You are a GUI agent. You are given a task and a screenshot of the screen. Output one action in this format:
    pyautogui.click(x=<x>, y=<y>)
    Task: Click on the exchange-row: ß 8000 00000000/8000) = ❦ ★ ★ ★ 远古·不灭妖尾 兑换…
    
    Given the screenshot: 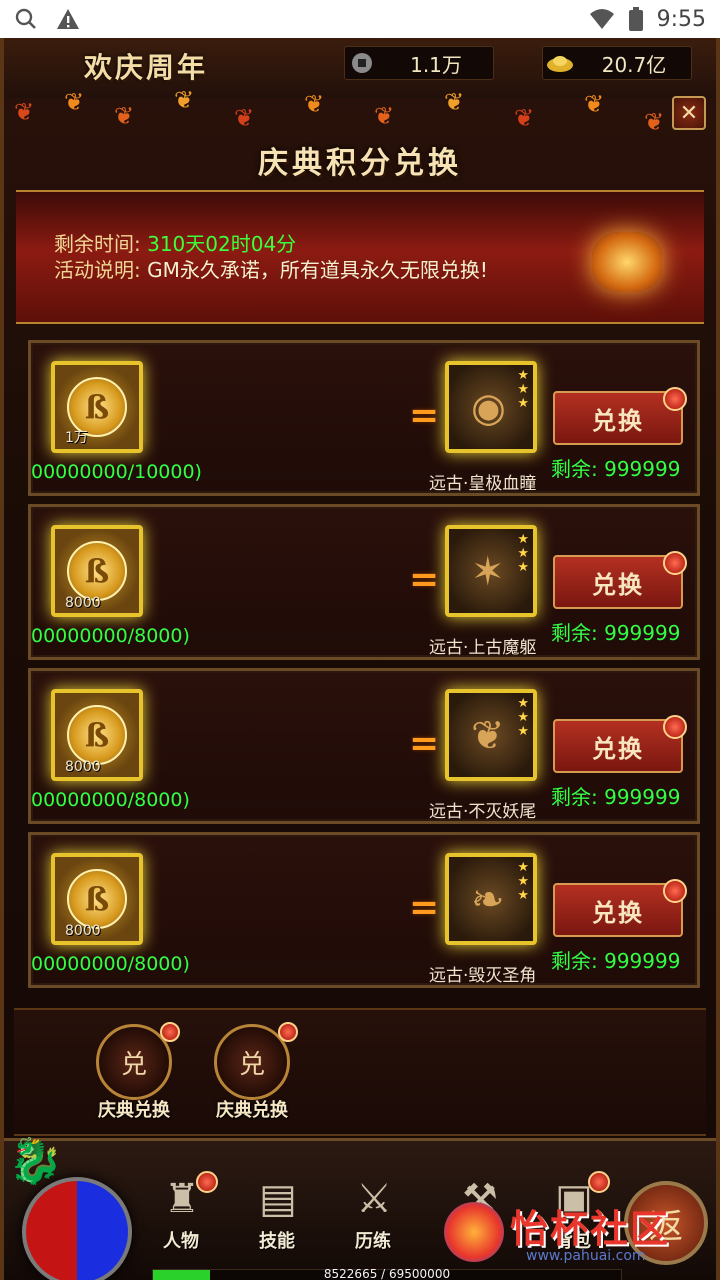 What is the action you would take?
    pyautogui.click(x=364, y=746)
    